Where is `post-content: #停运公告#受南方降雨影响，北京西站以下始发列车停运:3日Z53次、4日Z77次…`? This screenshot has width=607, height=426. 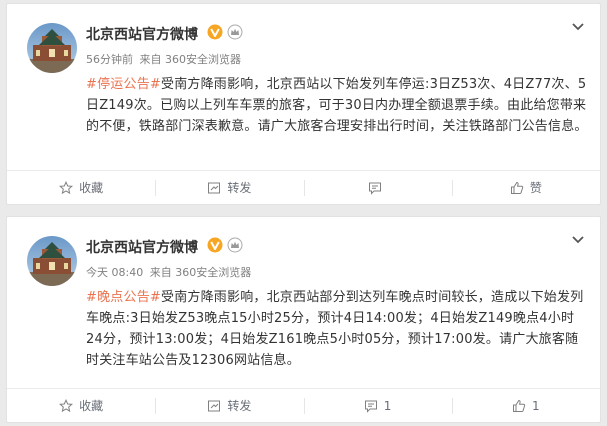 post-content: #停运公告#受南方降雨影响，北京西站以下始发列车停运:3日Z53次、4日Z77次… is located at coordinates (338, 105).